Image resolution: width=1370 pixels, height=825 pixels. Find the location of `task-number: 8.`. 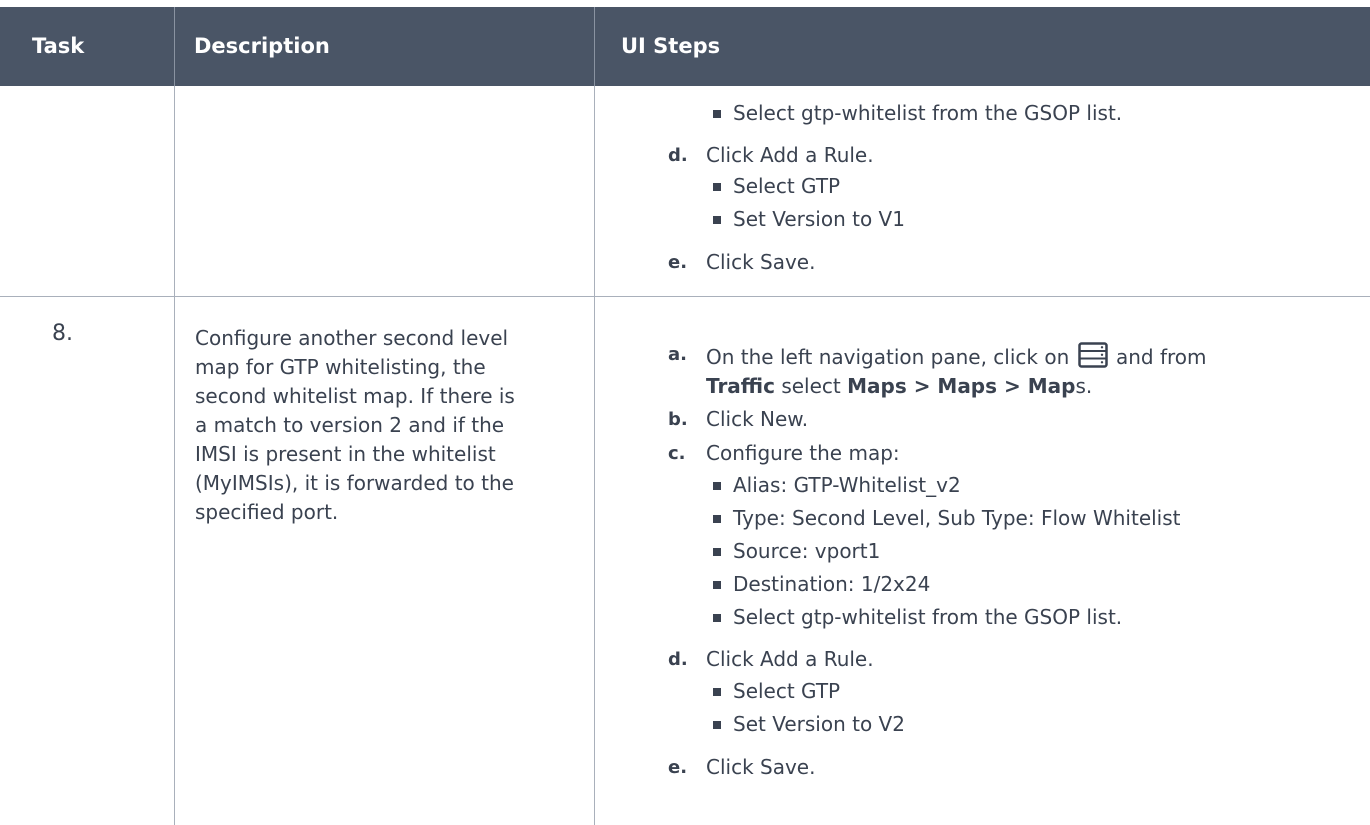

task-number: 8. is located at coordinates (62, 333).